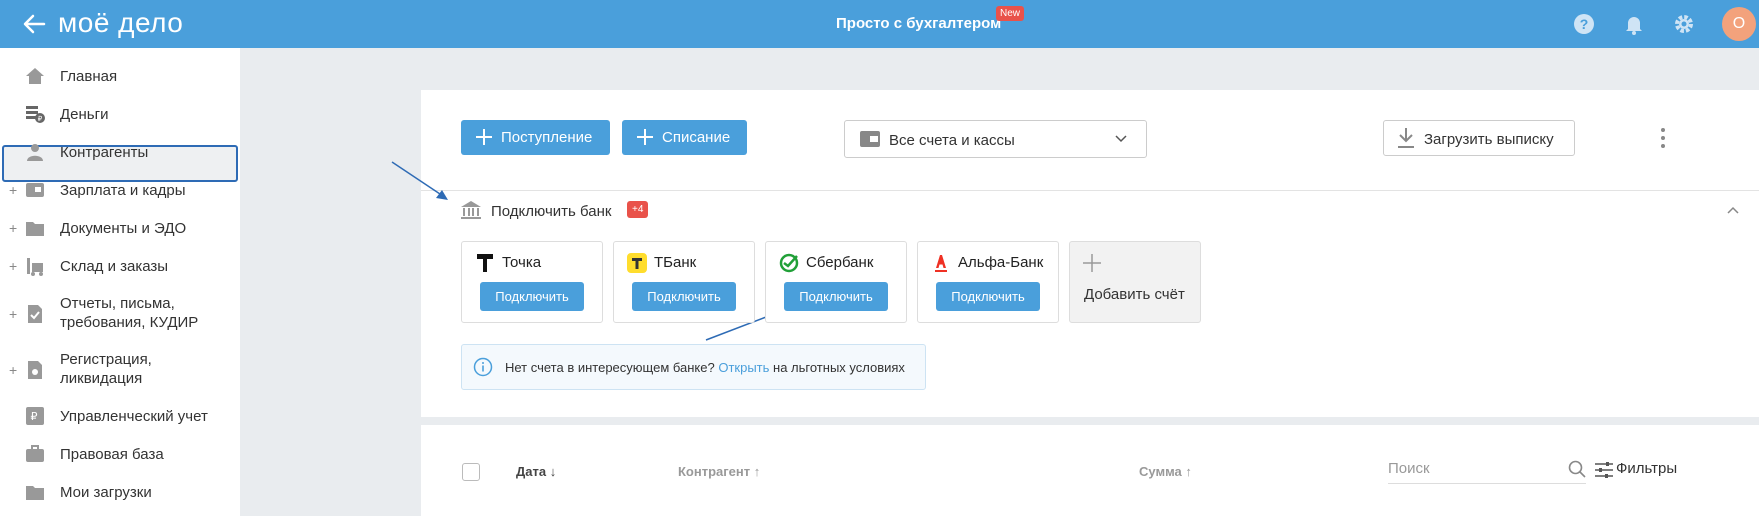  Describe the element at coordinates (101, 378) in the screenshot. I see `sidebar-item-label-line2: ликвидация` at that location.